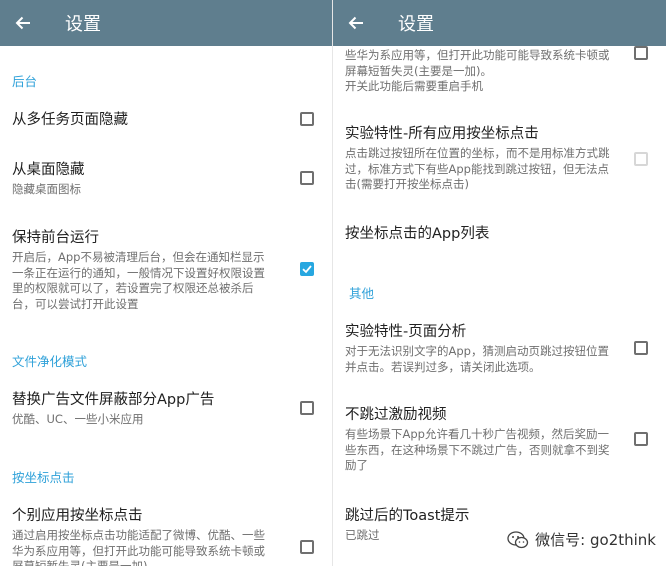 This screenshot has height=566, width=666. I want to click on setting-hide-desktop: 从桌面隐藏 隐藏桌面图标, so click(172, 179).